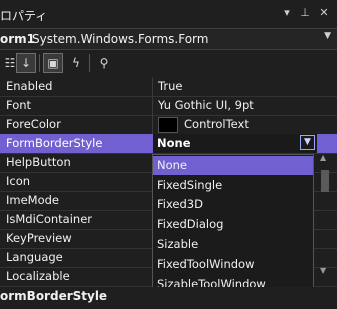  What do you see at coordinates (29, 86) in the screenshot?
I see `property-name: Enabled` at bounding box center [29, 86].